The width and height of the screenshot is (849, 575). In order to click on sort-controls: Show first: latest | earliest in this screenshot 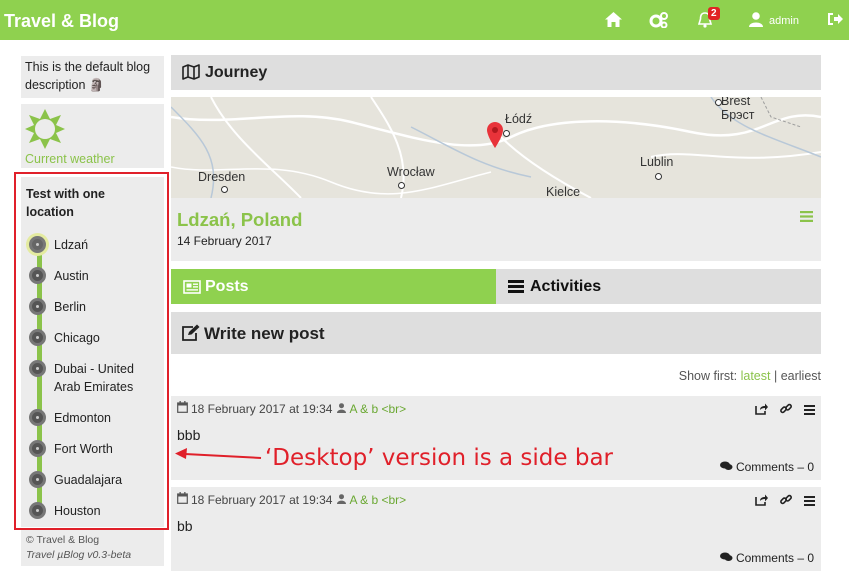, I will do `click(750, 376)`.